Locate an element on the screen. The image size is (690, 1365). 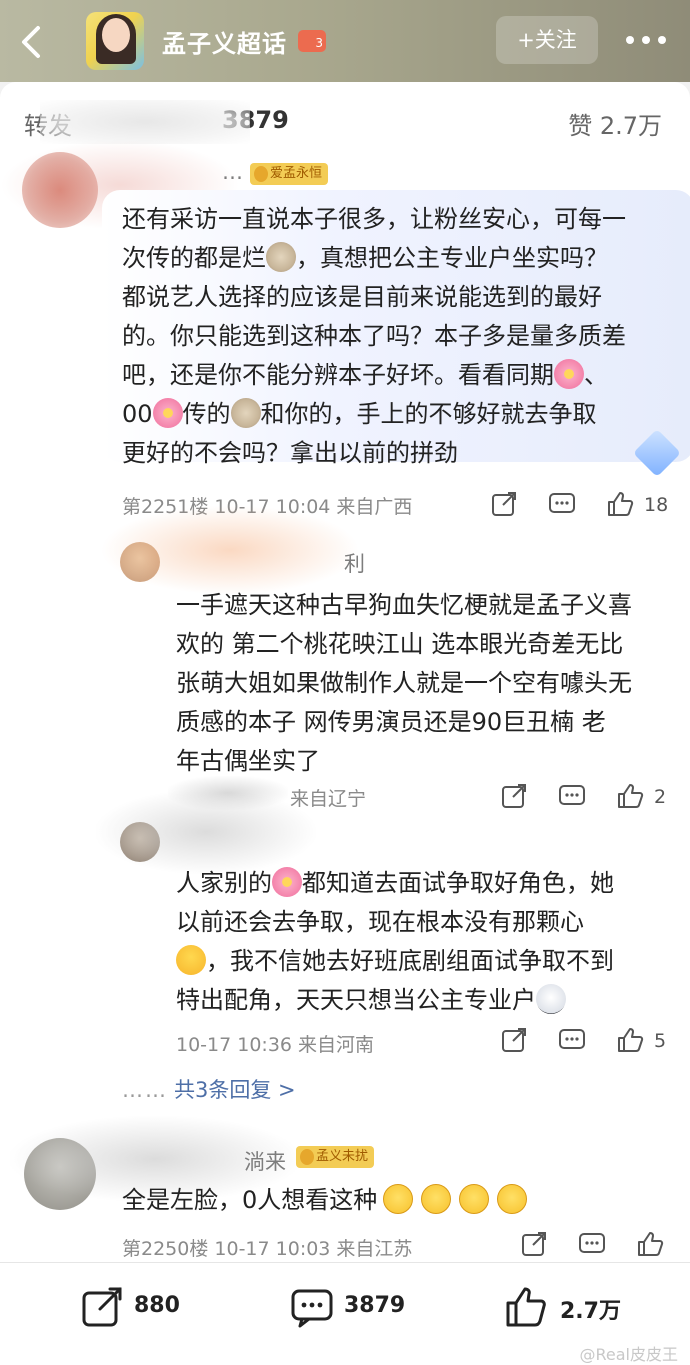
like-tab: 赞 2.7万 is located at coordinates (615, 123).